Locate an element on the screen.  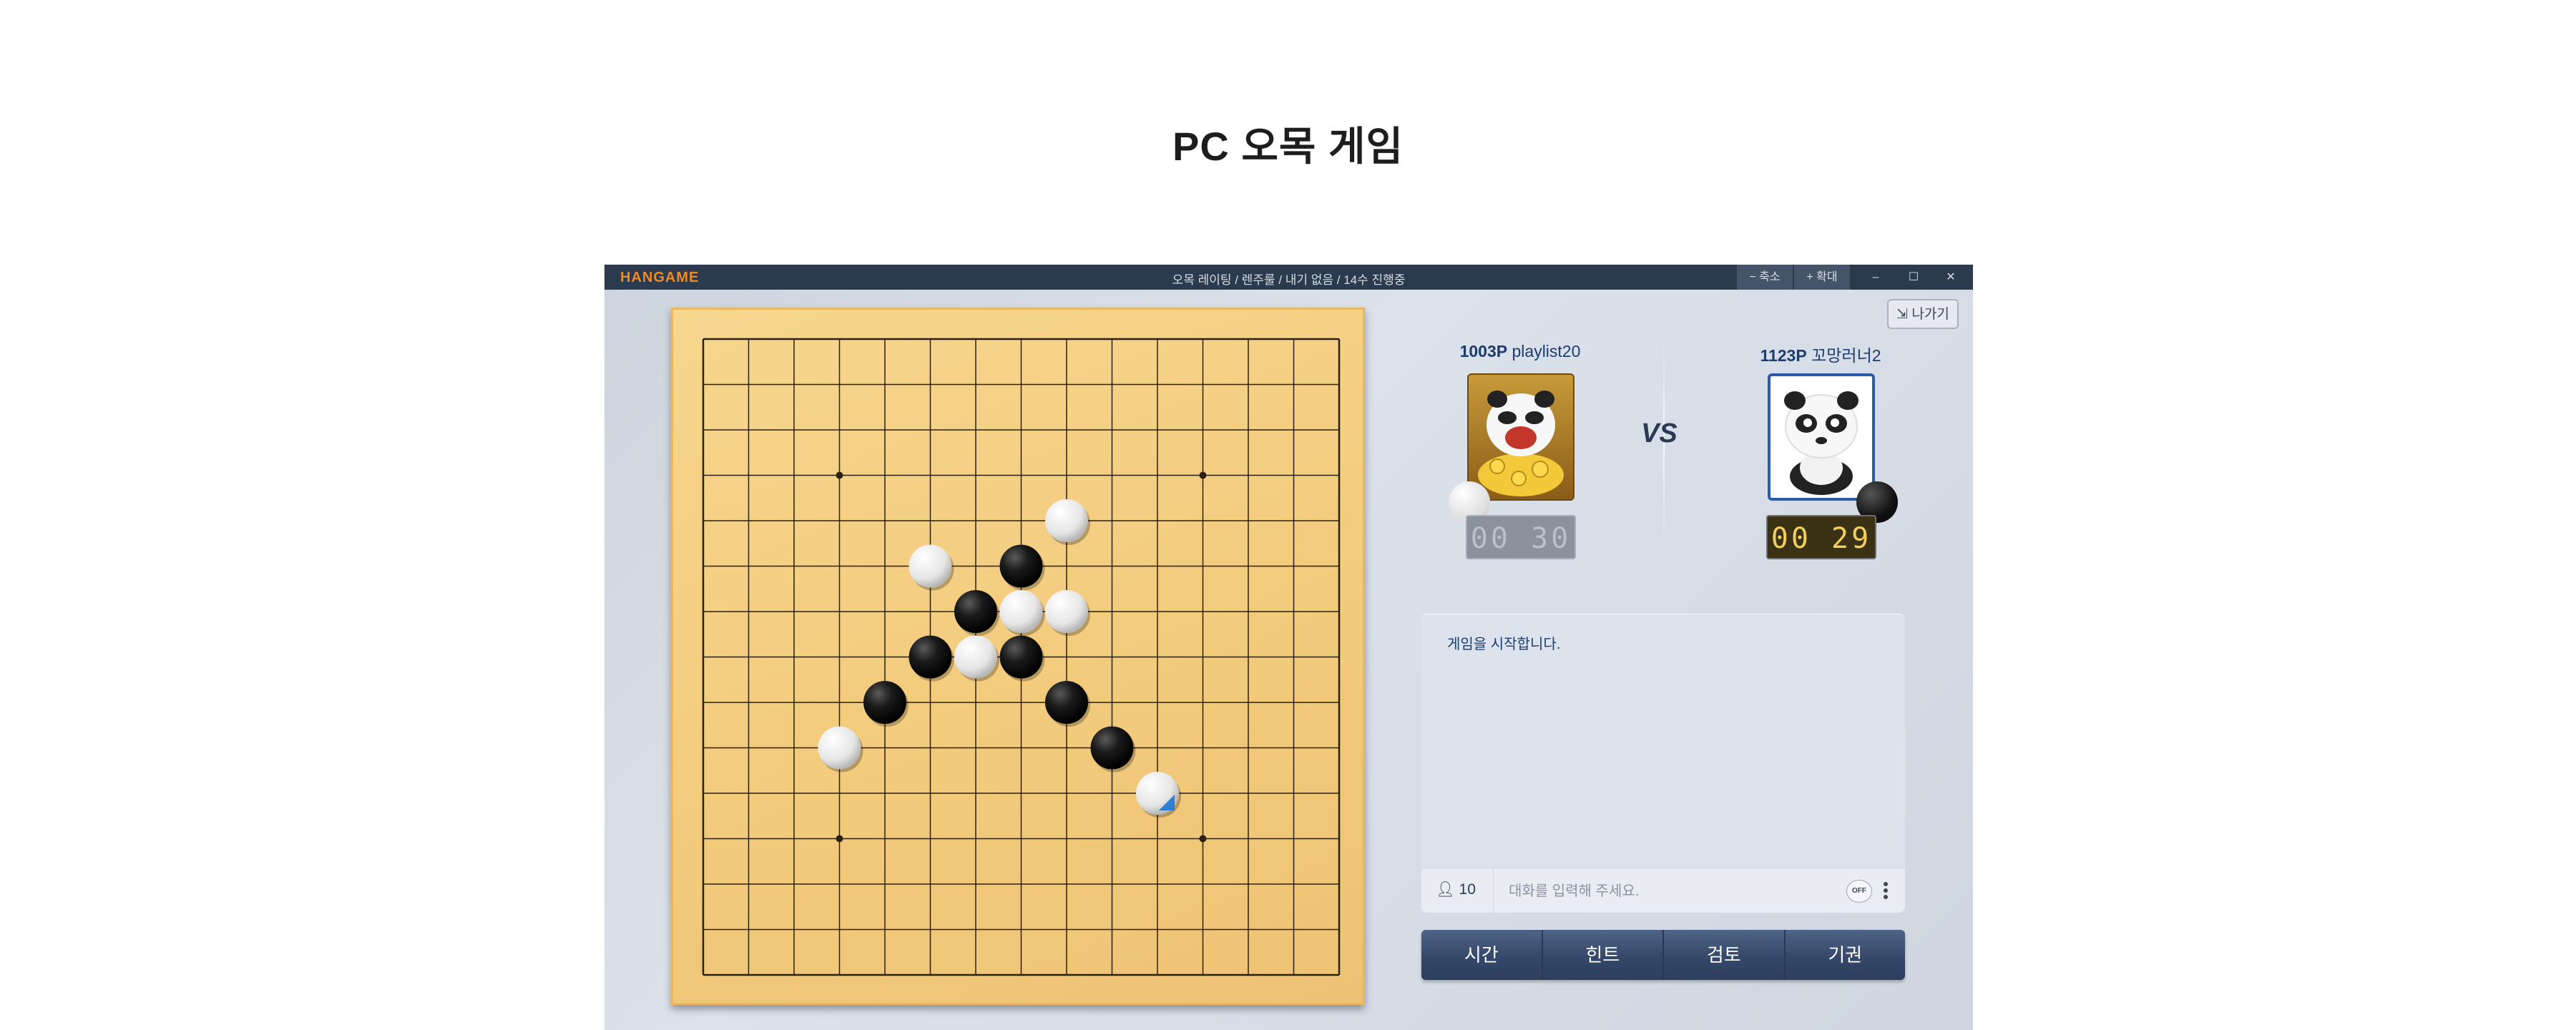
panda-icon is located at coordinates (1821, 443).